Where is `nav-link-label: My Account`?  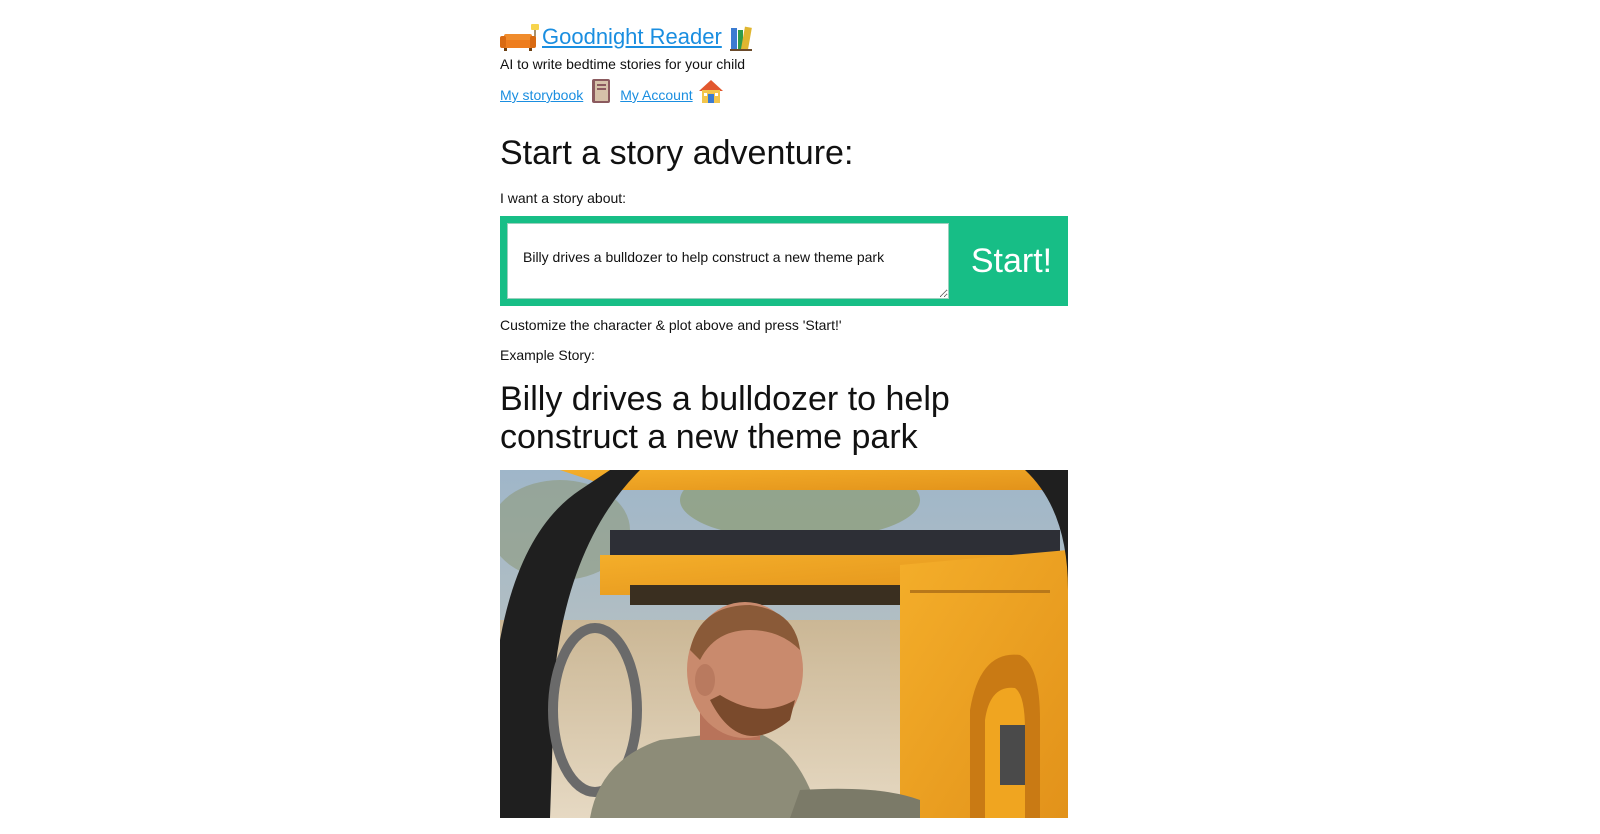
nav-link-label: My Account is located at coordinates (656, 95).